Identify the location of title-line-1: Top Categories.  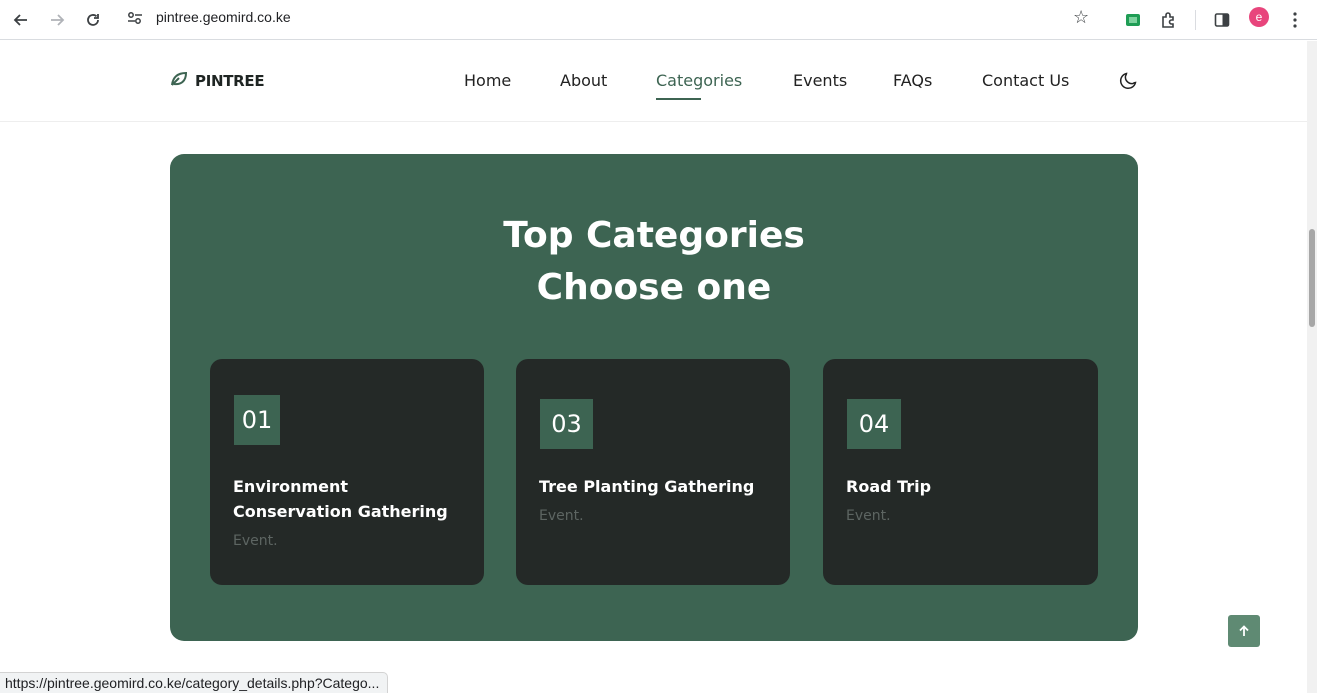
(654, 235).